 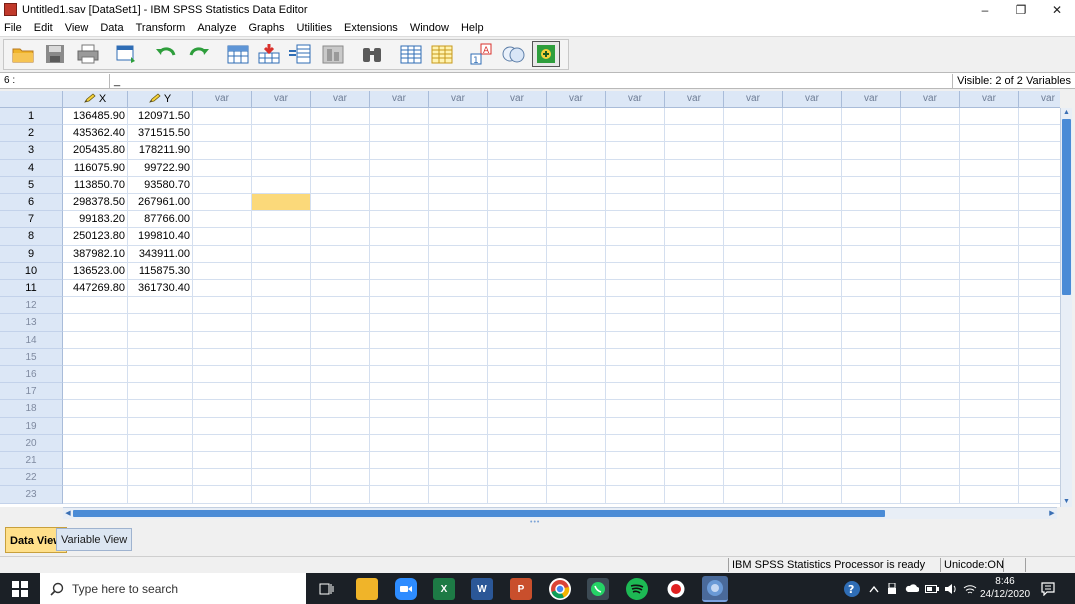 What do you see at coordinates (31, 409) in the screenshot?
I see `row-header: 18` at bounding box center [31, 409].